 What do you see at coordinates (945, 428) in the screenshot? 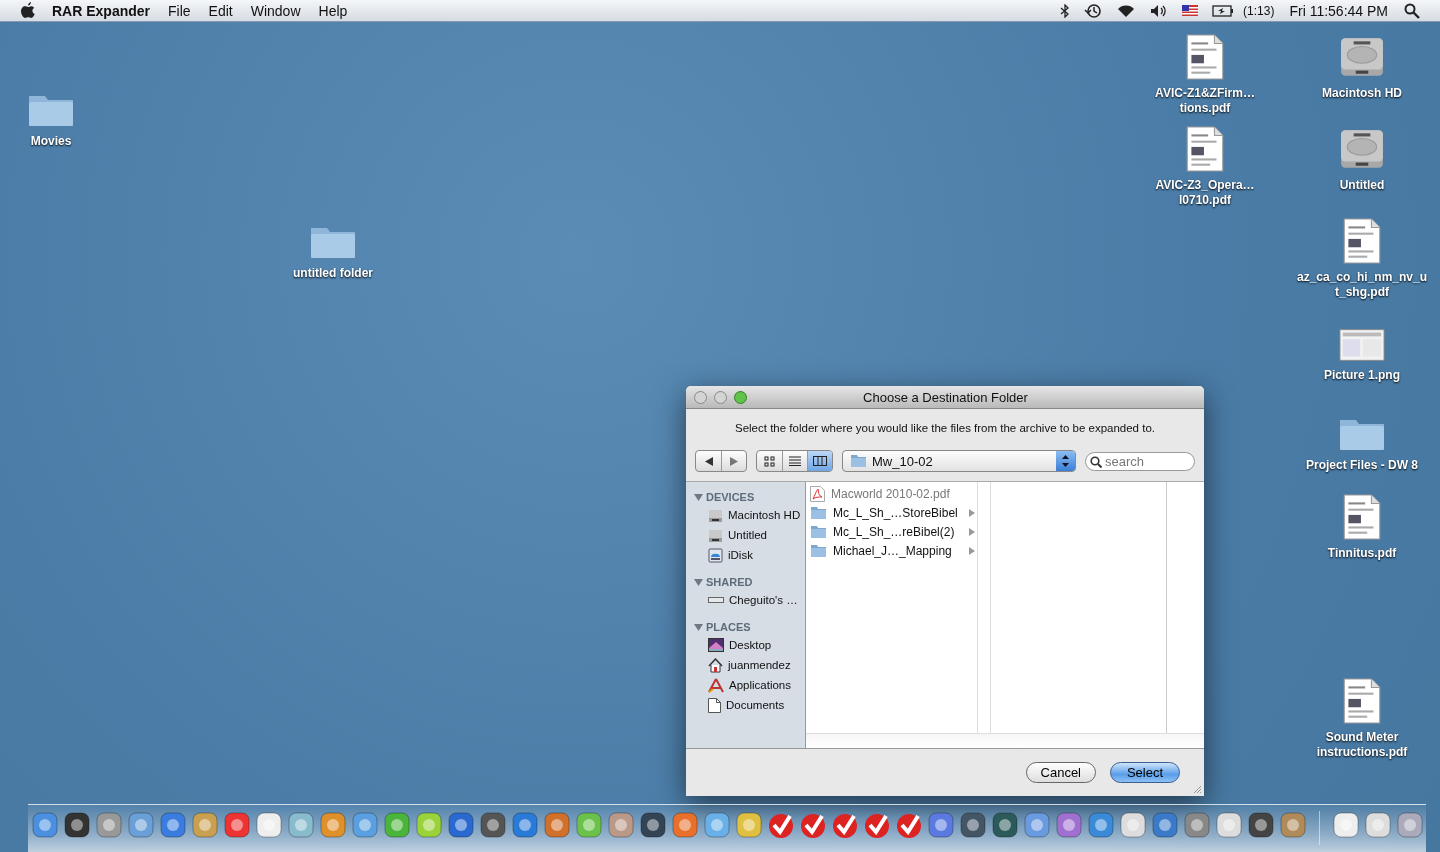
I see `dialog-message: Select the folder where you would like the files from the archive to be expanded to.` at bounding box center [945, 428].